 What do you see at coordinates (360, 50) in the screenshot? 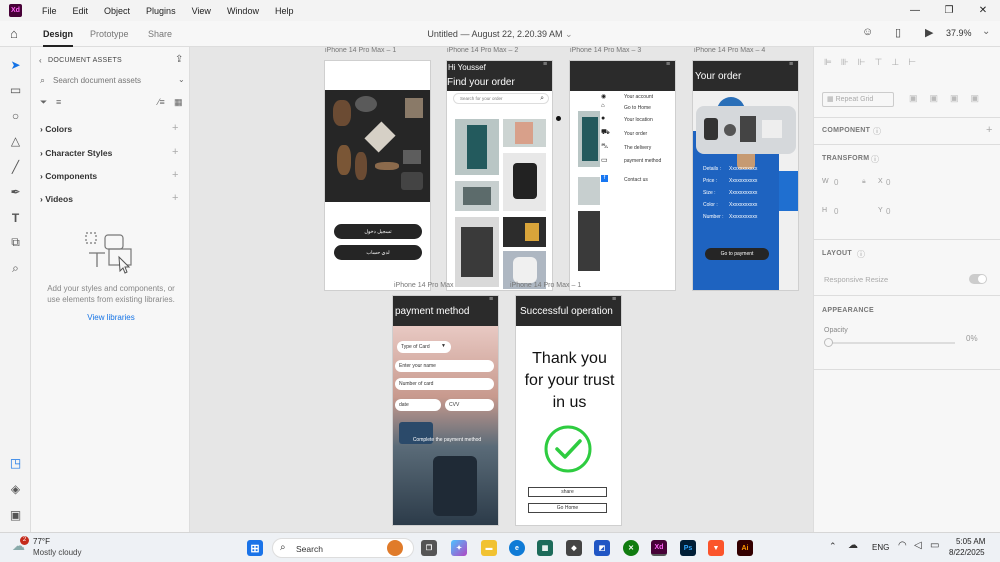
I see `artboard-1-label: iPhone 14 Pro Max – 1` at bounding box center [360, 50].